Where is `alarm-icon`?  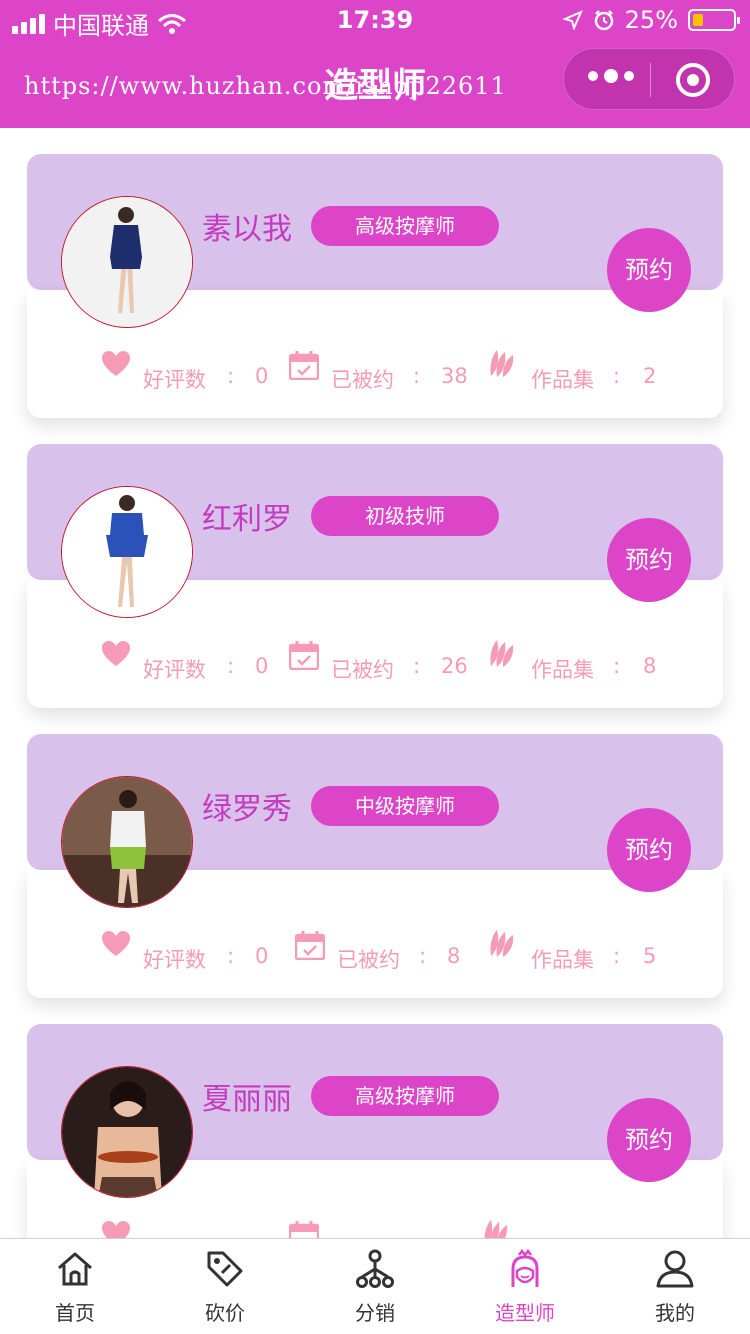
alarm-icon is located at coordinates (603, 20).